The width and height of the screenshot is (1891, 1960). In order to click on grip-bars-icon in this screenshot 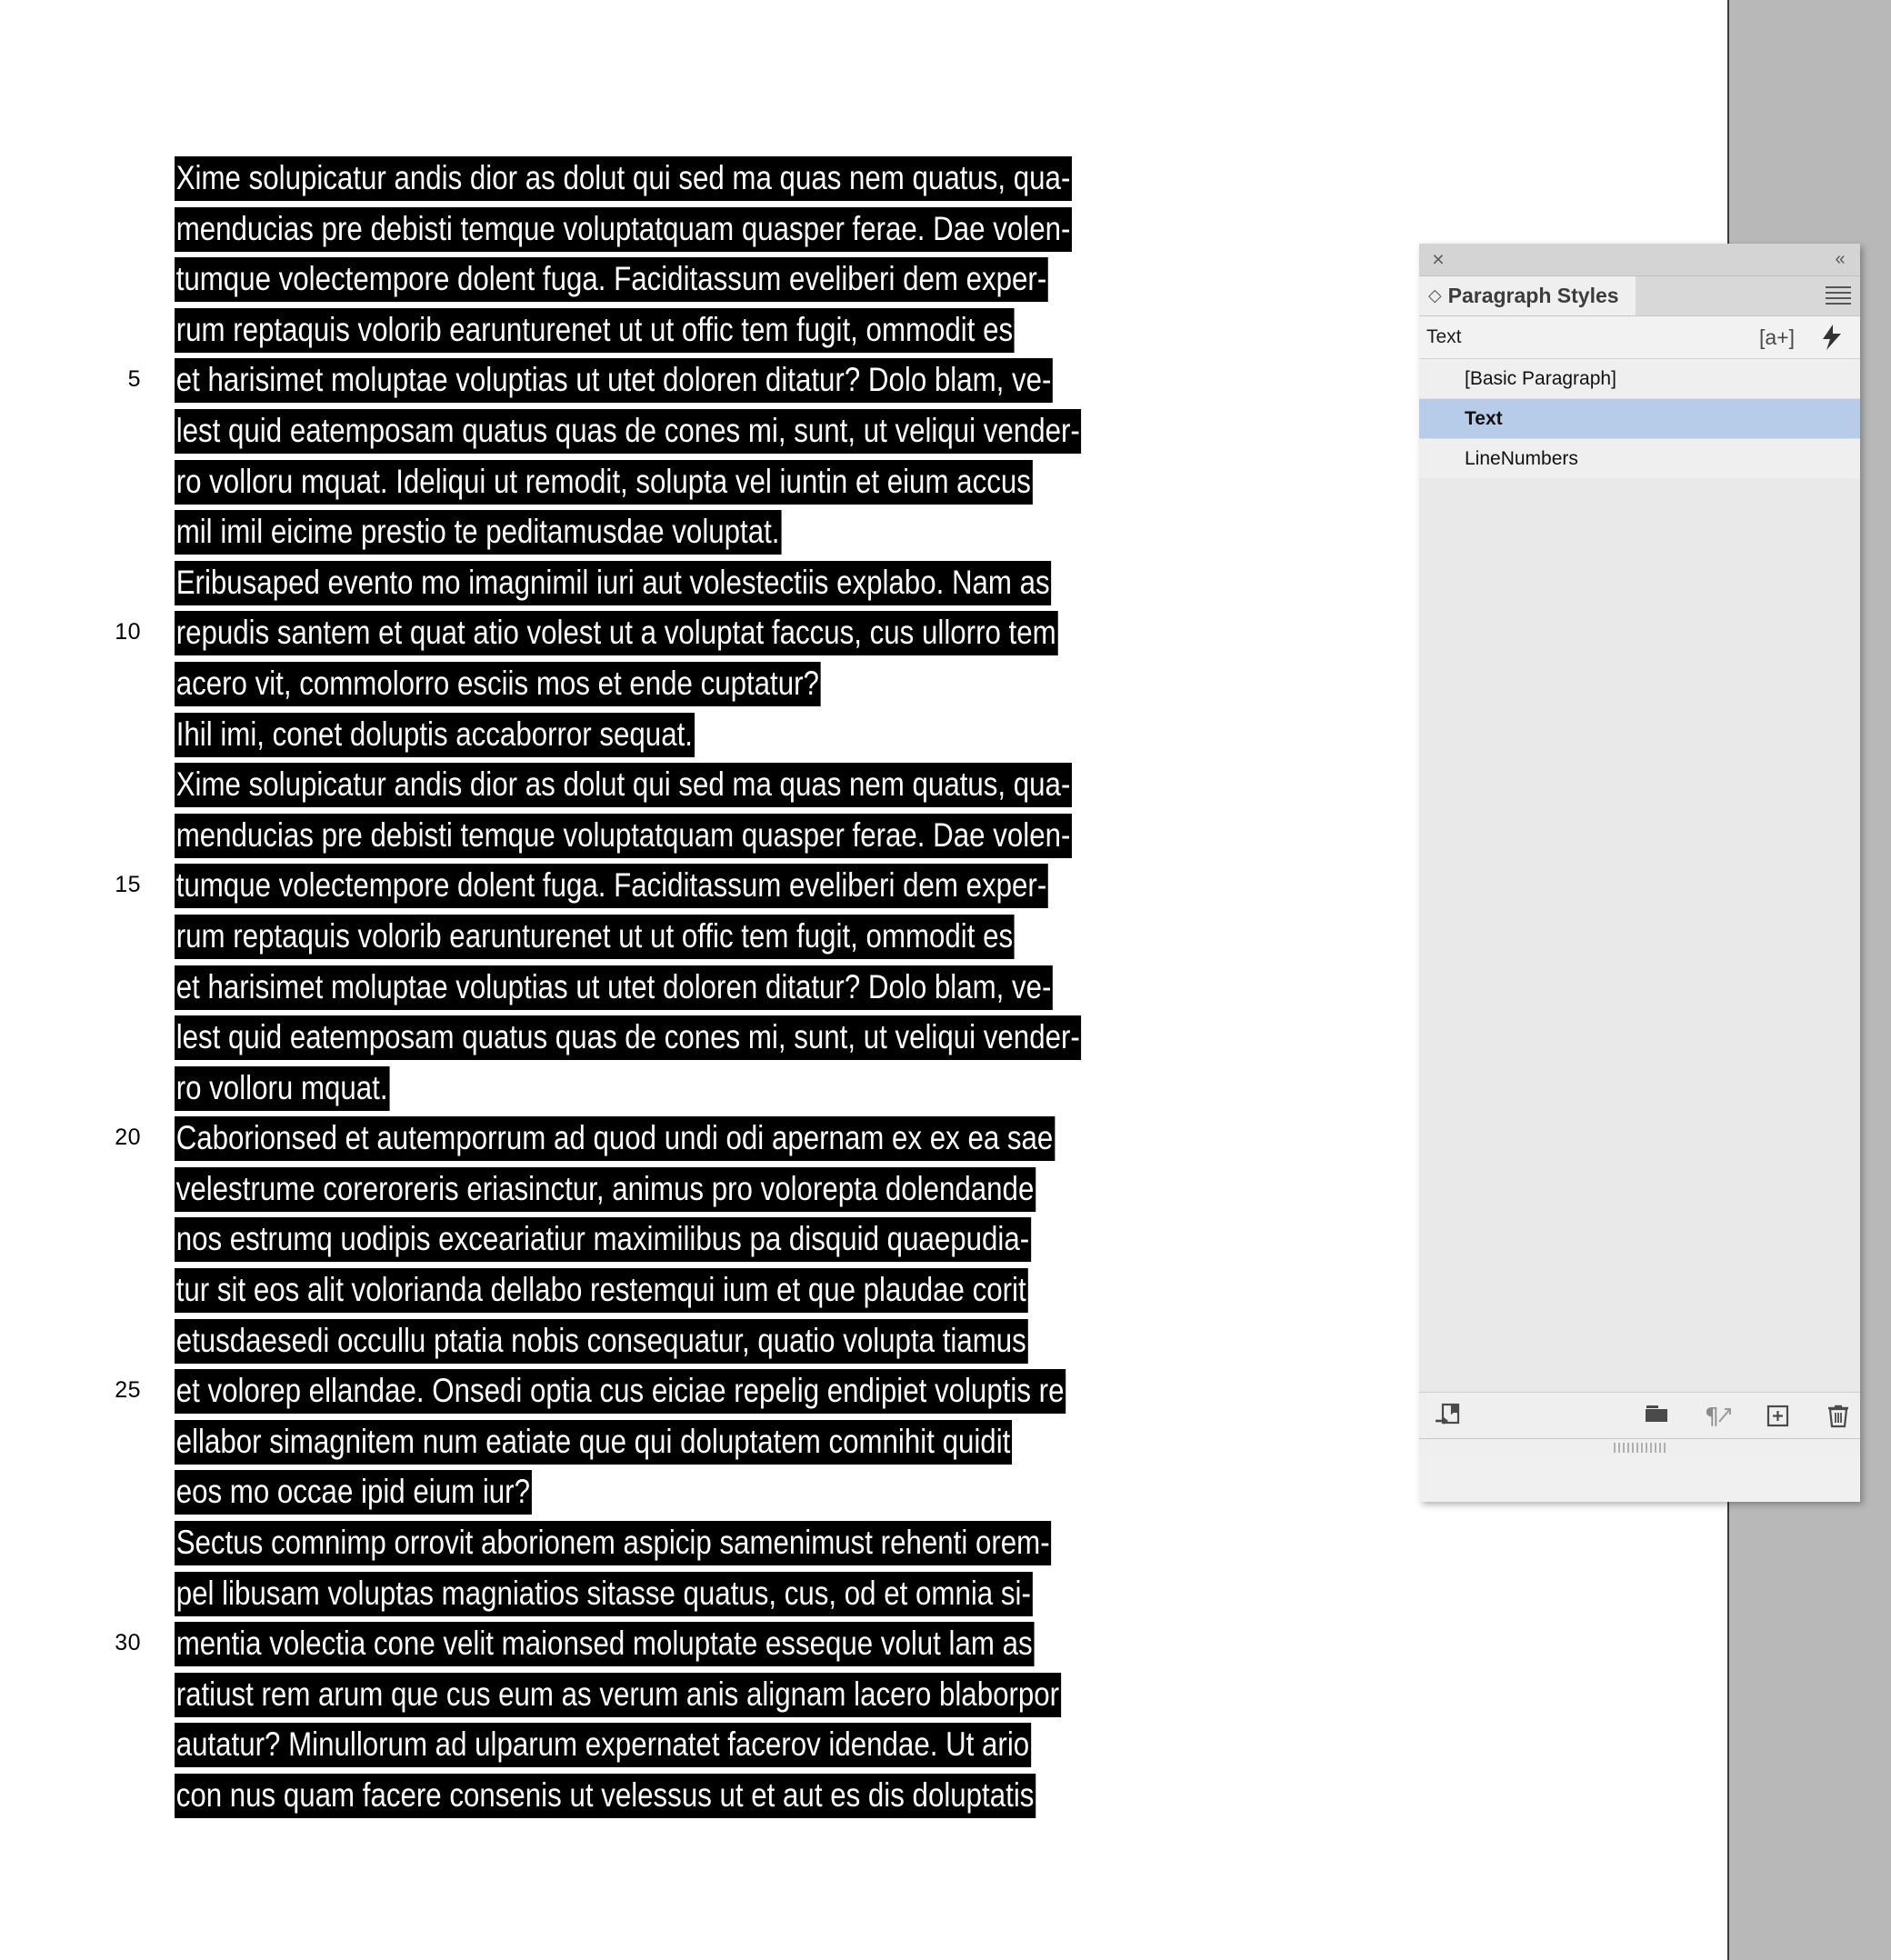, I will do `click(1639, 1448)`.